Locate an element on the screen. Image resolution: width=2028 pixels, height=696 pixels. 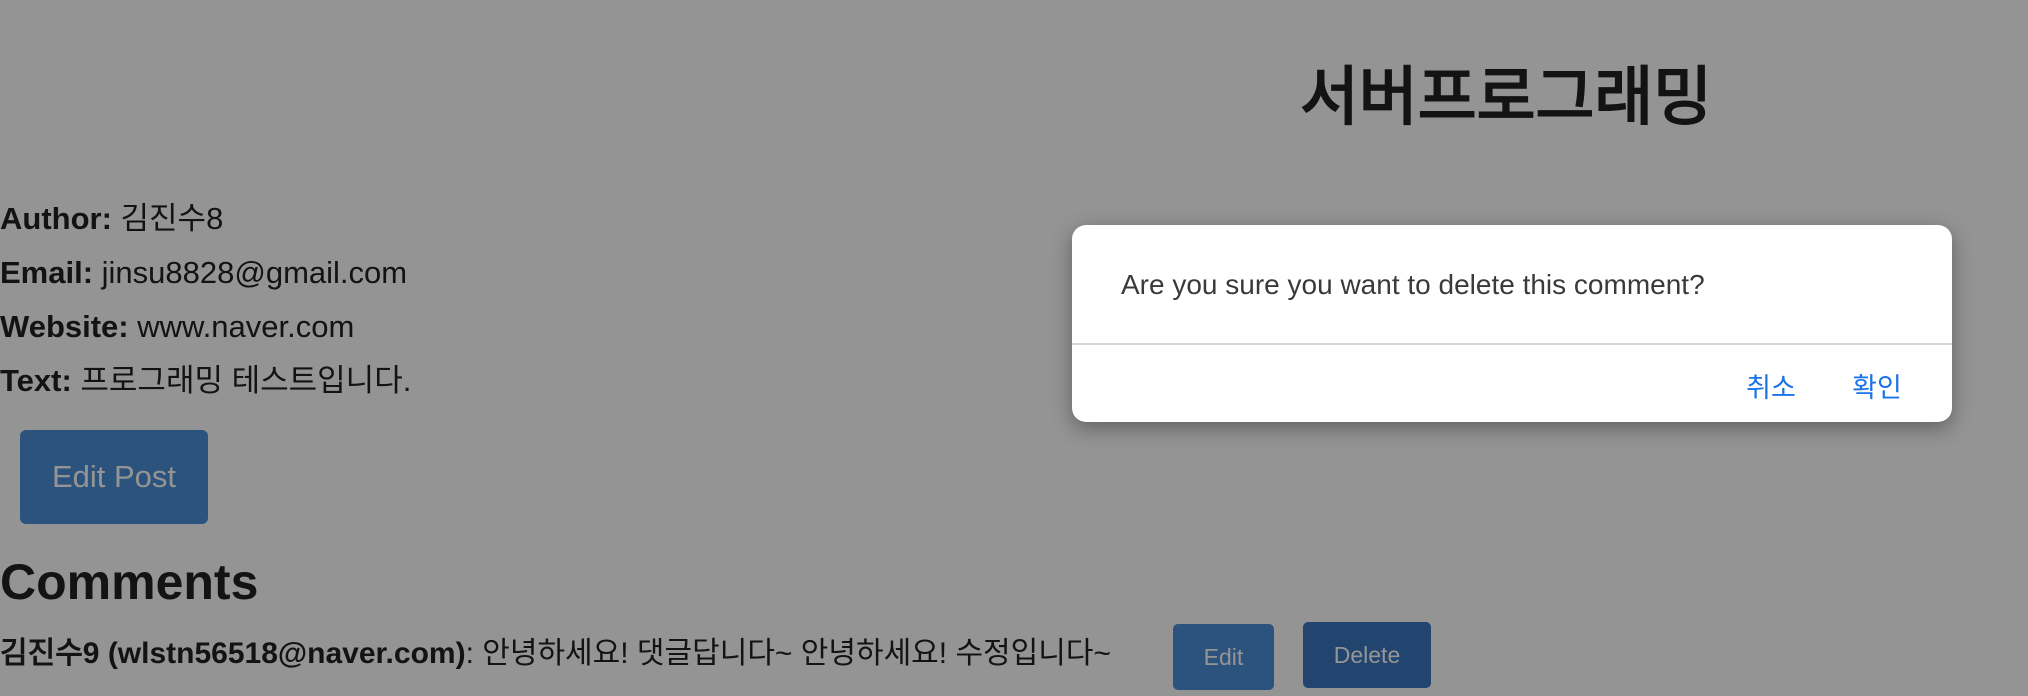
dialog-divider is located at coordinates (1512, 344).